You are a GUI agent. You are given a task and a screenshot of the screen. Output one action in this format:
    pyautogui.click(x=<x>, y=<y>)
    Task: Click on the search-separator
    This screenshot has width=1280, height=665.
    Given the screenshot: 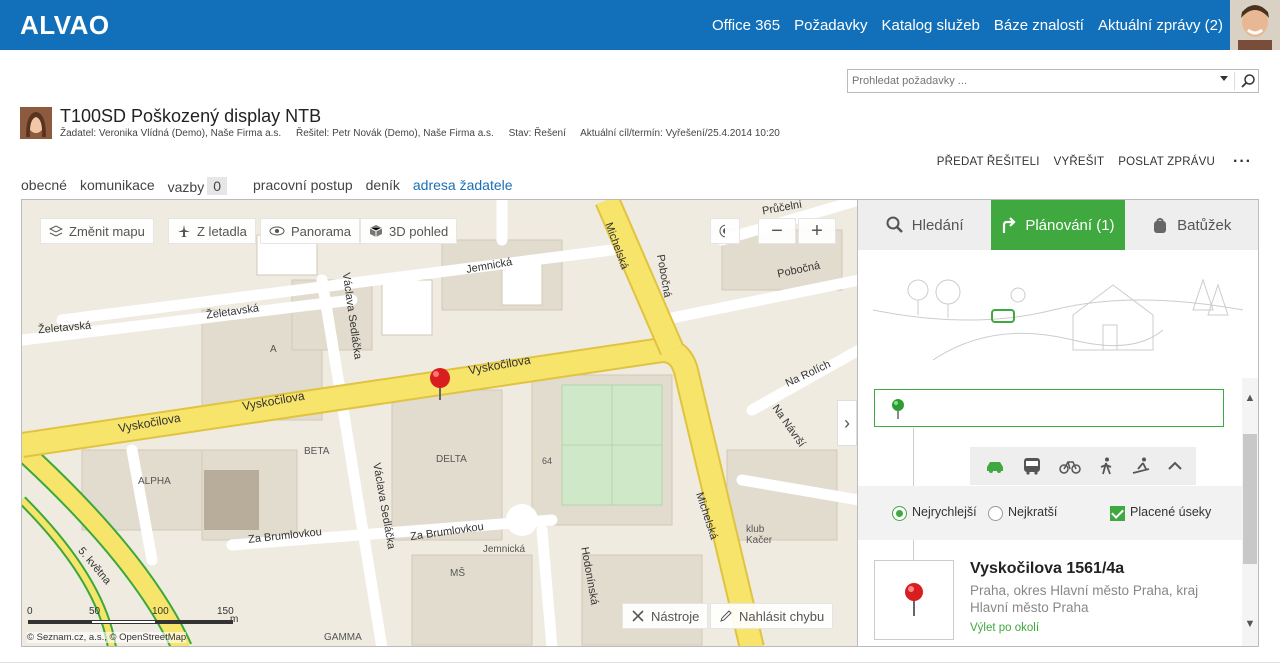 What is the action you would take?
    pyautogui.click(x=1234, y=81)
    